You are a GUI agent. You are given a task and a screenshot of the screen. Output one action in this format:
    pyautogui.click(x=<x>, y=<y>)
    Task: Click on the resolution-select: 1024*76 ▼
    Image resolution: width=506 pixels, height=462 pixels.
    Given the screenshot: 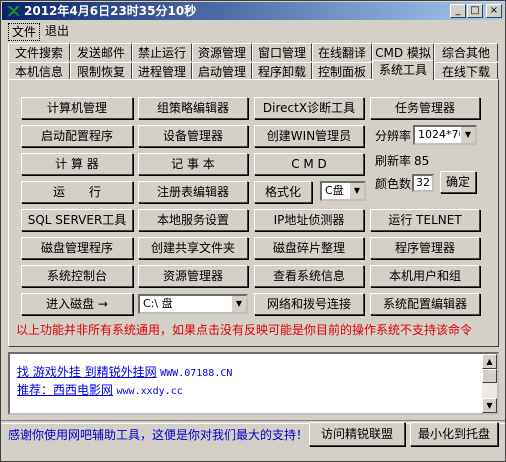 What is the action you would take?
    pyautogui.click(x=445, y=135)
    